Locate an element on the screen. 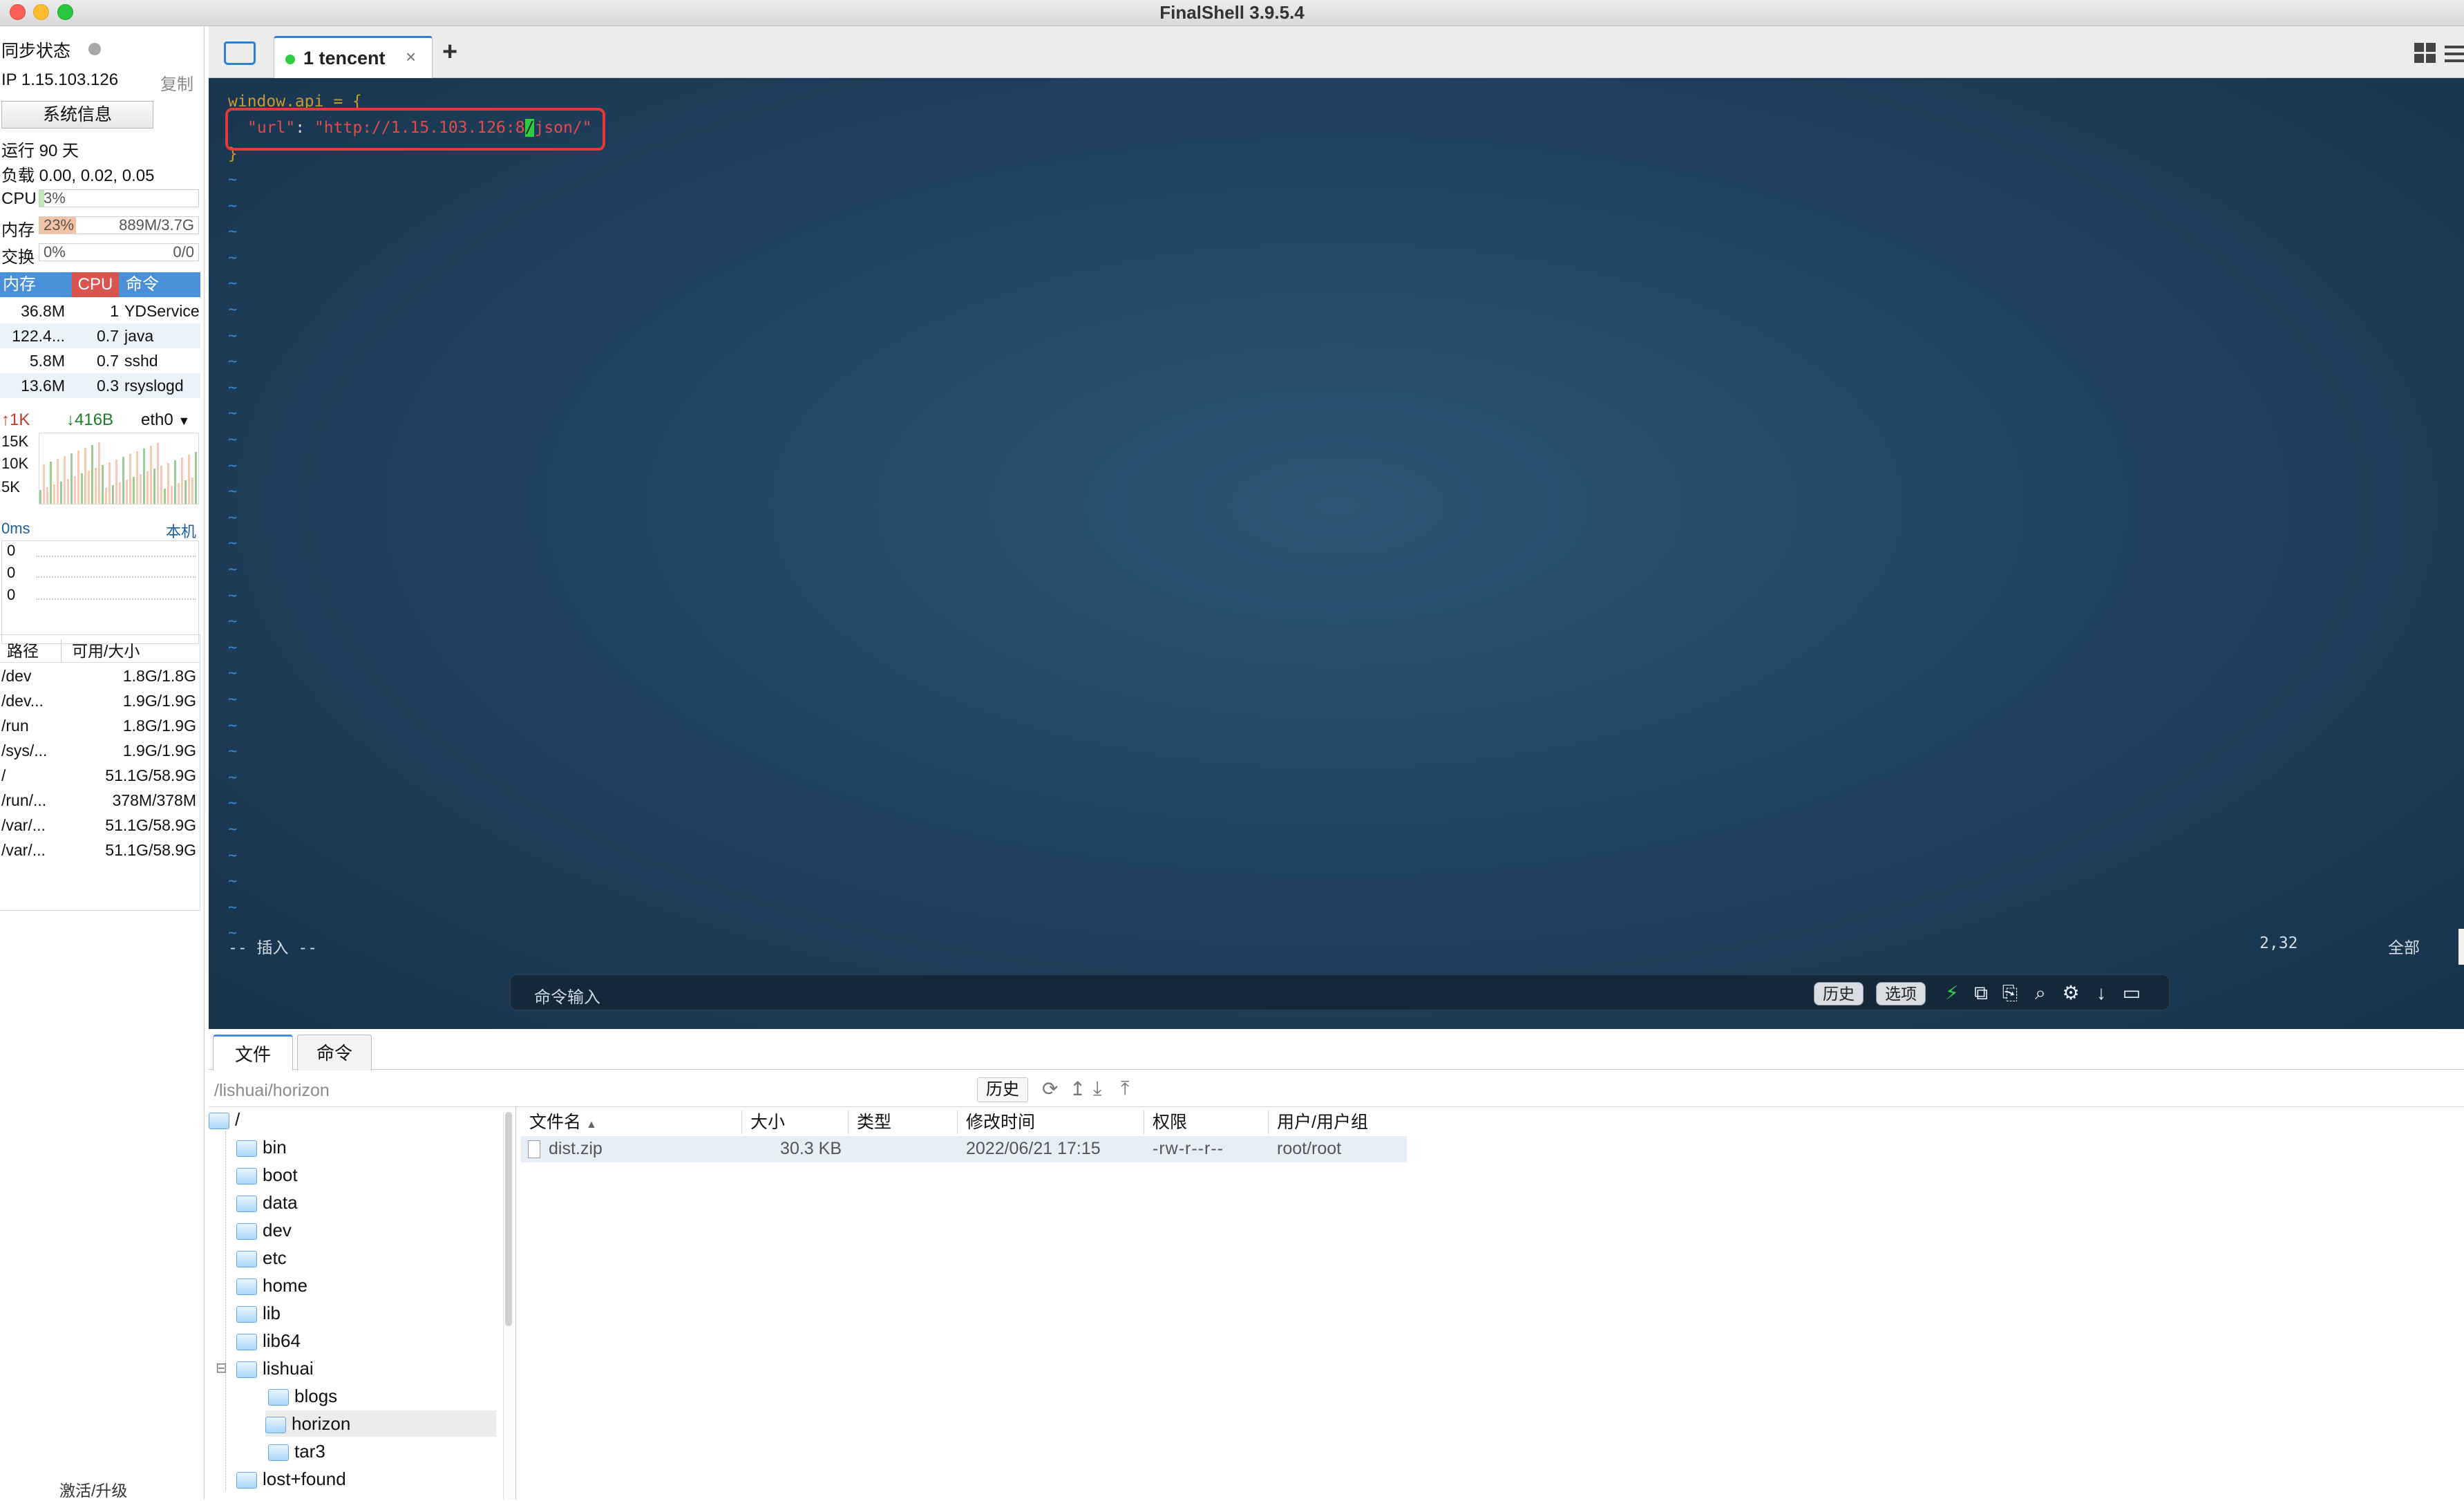 The width and height of the screenshot is (2464, 1501). download-arrow-icon: ↓ is located at coordinates (2101, 993).